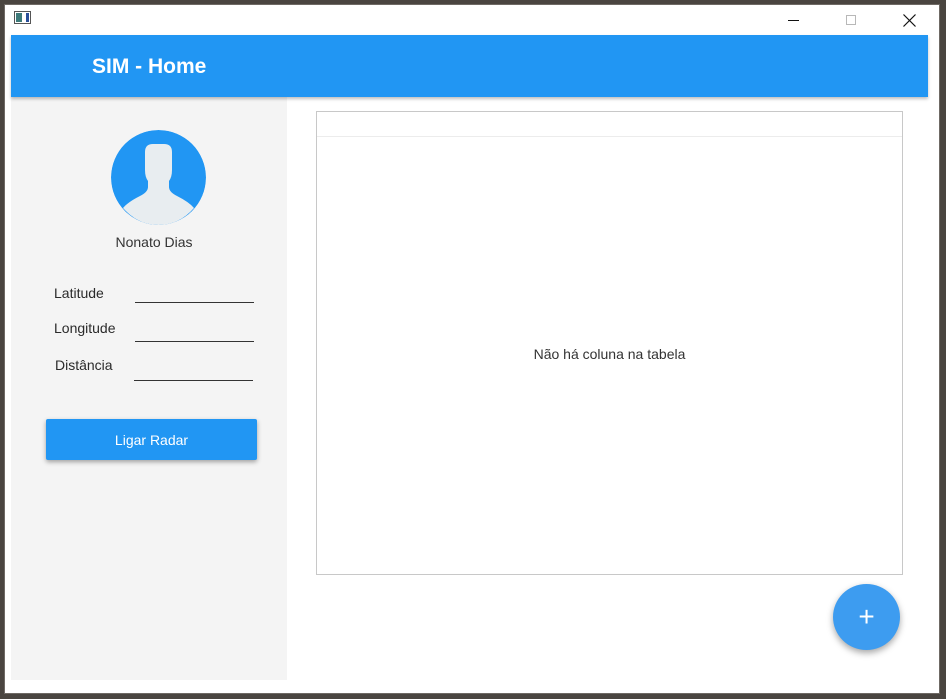 Image resolution: width=946 pixels, height=699 pixels. I want to click on close-button, so click(909, 20).